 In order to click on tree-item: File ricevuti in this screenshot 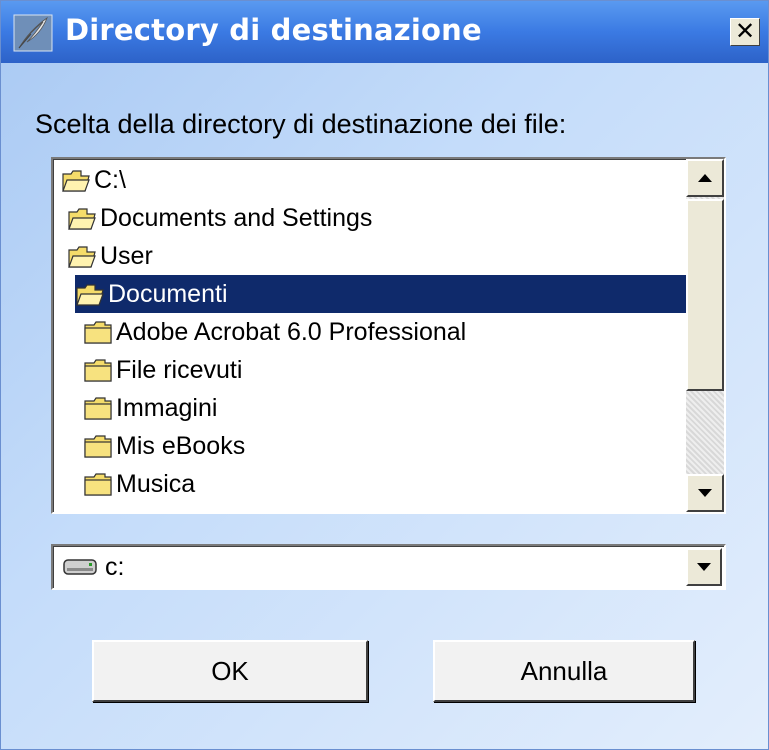, I will do `click(162, 370)`.